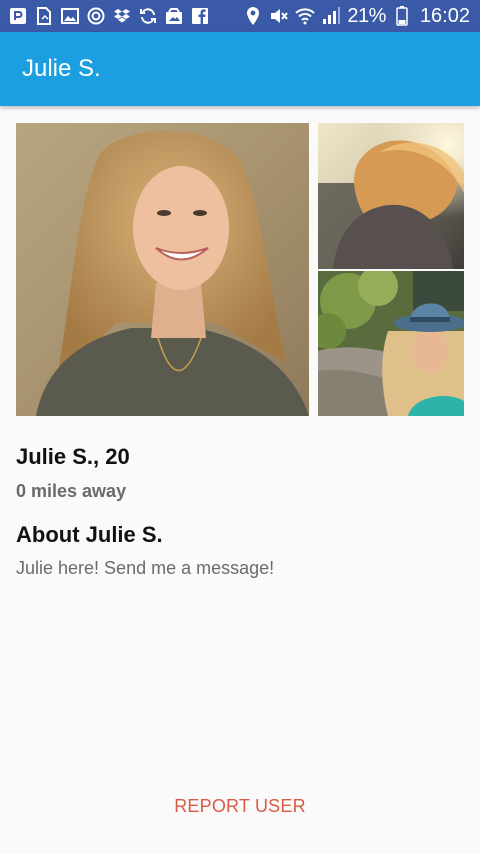  What do you see at coordinates (70, 16) in the screenshot?
I see `image-icon` at bounding box center [70, 16].